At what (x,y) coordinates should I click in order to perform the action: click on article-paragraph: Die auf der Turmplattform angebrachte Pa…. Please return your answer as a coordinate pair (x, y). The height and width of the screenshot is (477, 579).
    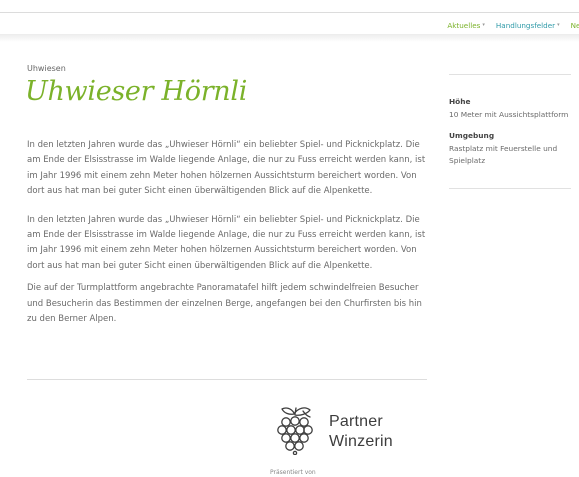
    Looking at the image, I should click on (224, 304).